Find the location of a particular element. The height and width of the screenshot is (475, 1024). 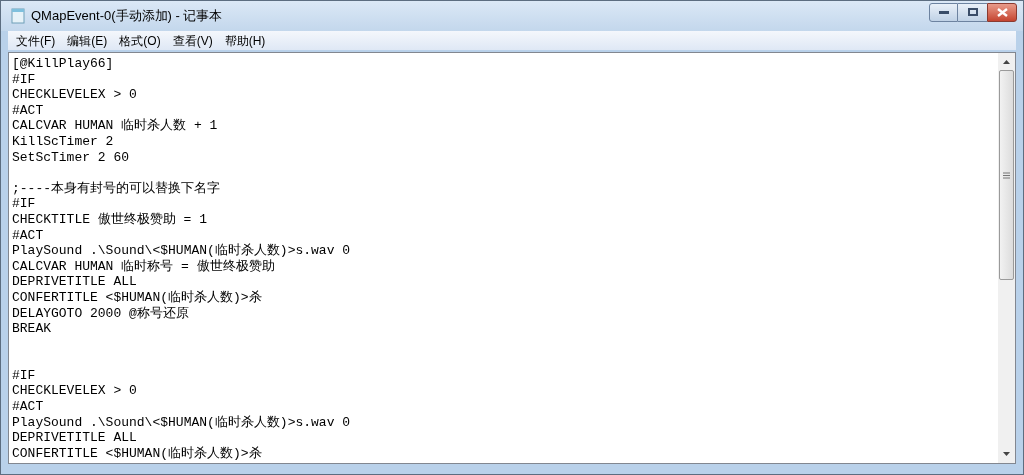

close-button is located at coordinates (1002, 12).